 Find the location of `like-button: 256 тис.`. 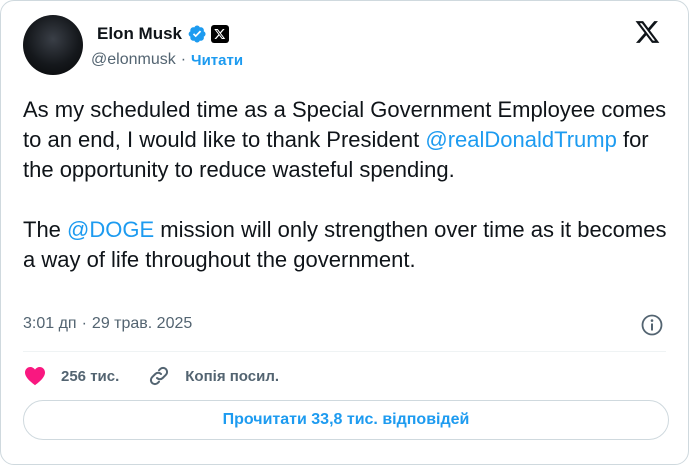

like-button: 256 тис. is located at coordinates (71, 376).